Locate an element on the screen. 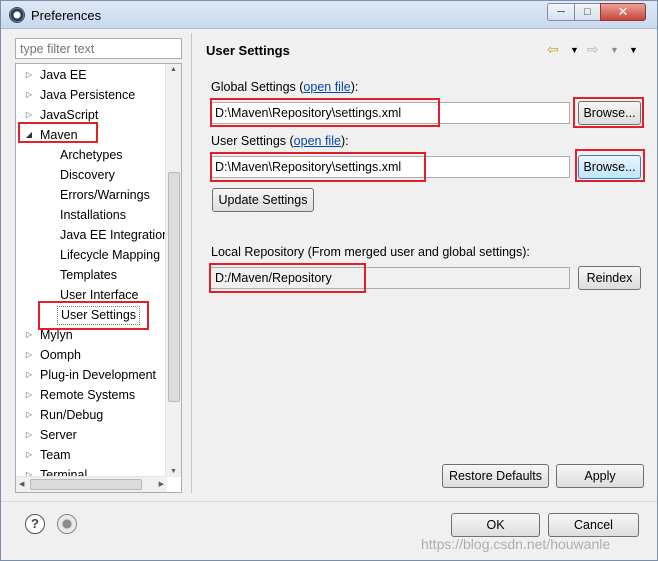  tree-item-label: Server is located at coordinates (58, 435).